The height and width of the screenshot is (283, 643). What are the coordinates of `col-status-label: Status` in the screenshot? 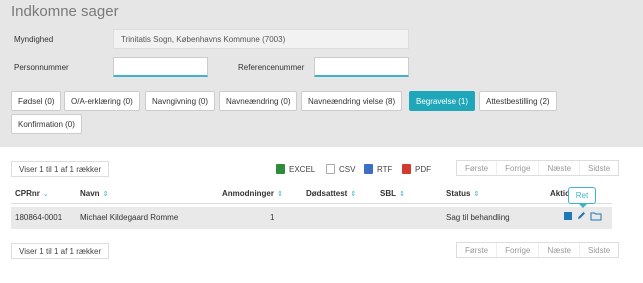 It's located at (458, 193).